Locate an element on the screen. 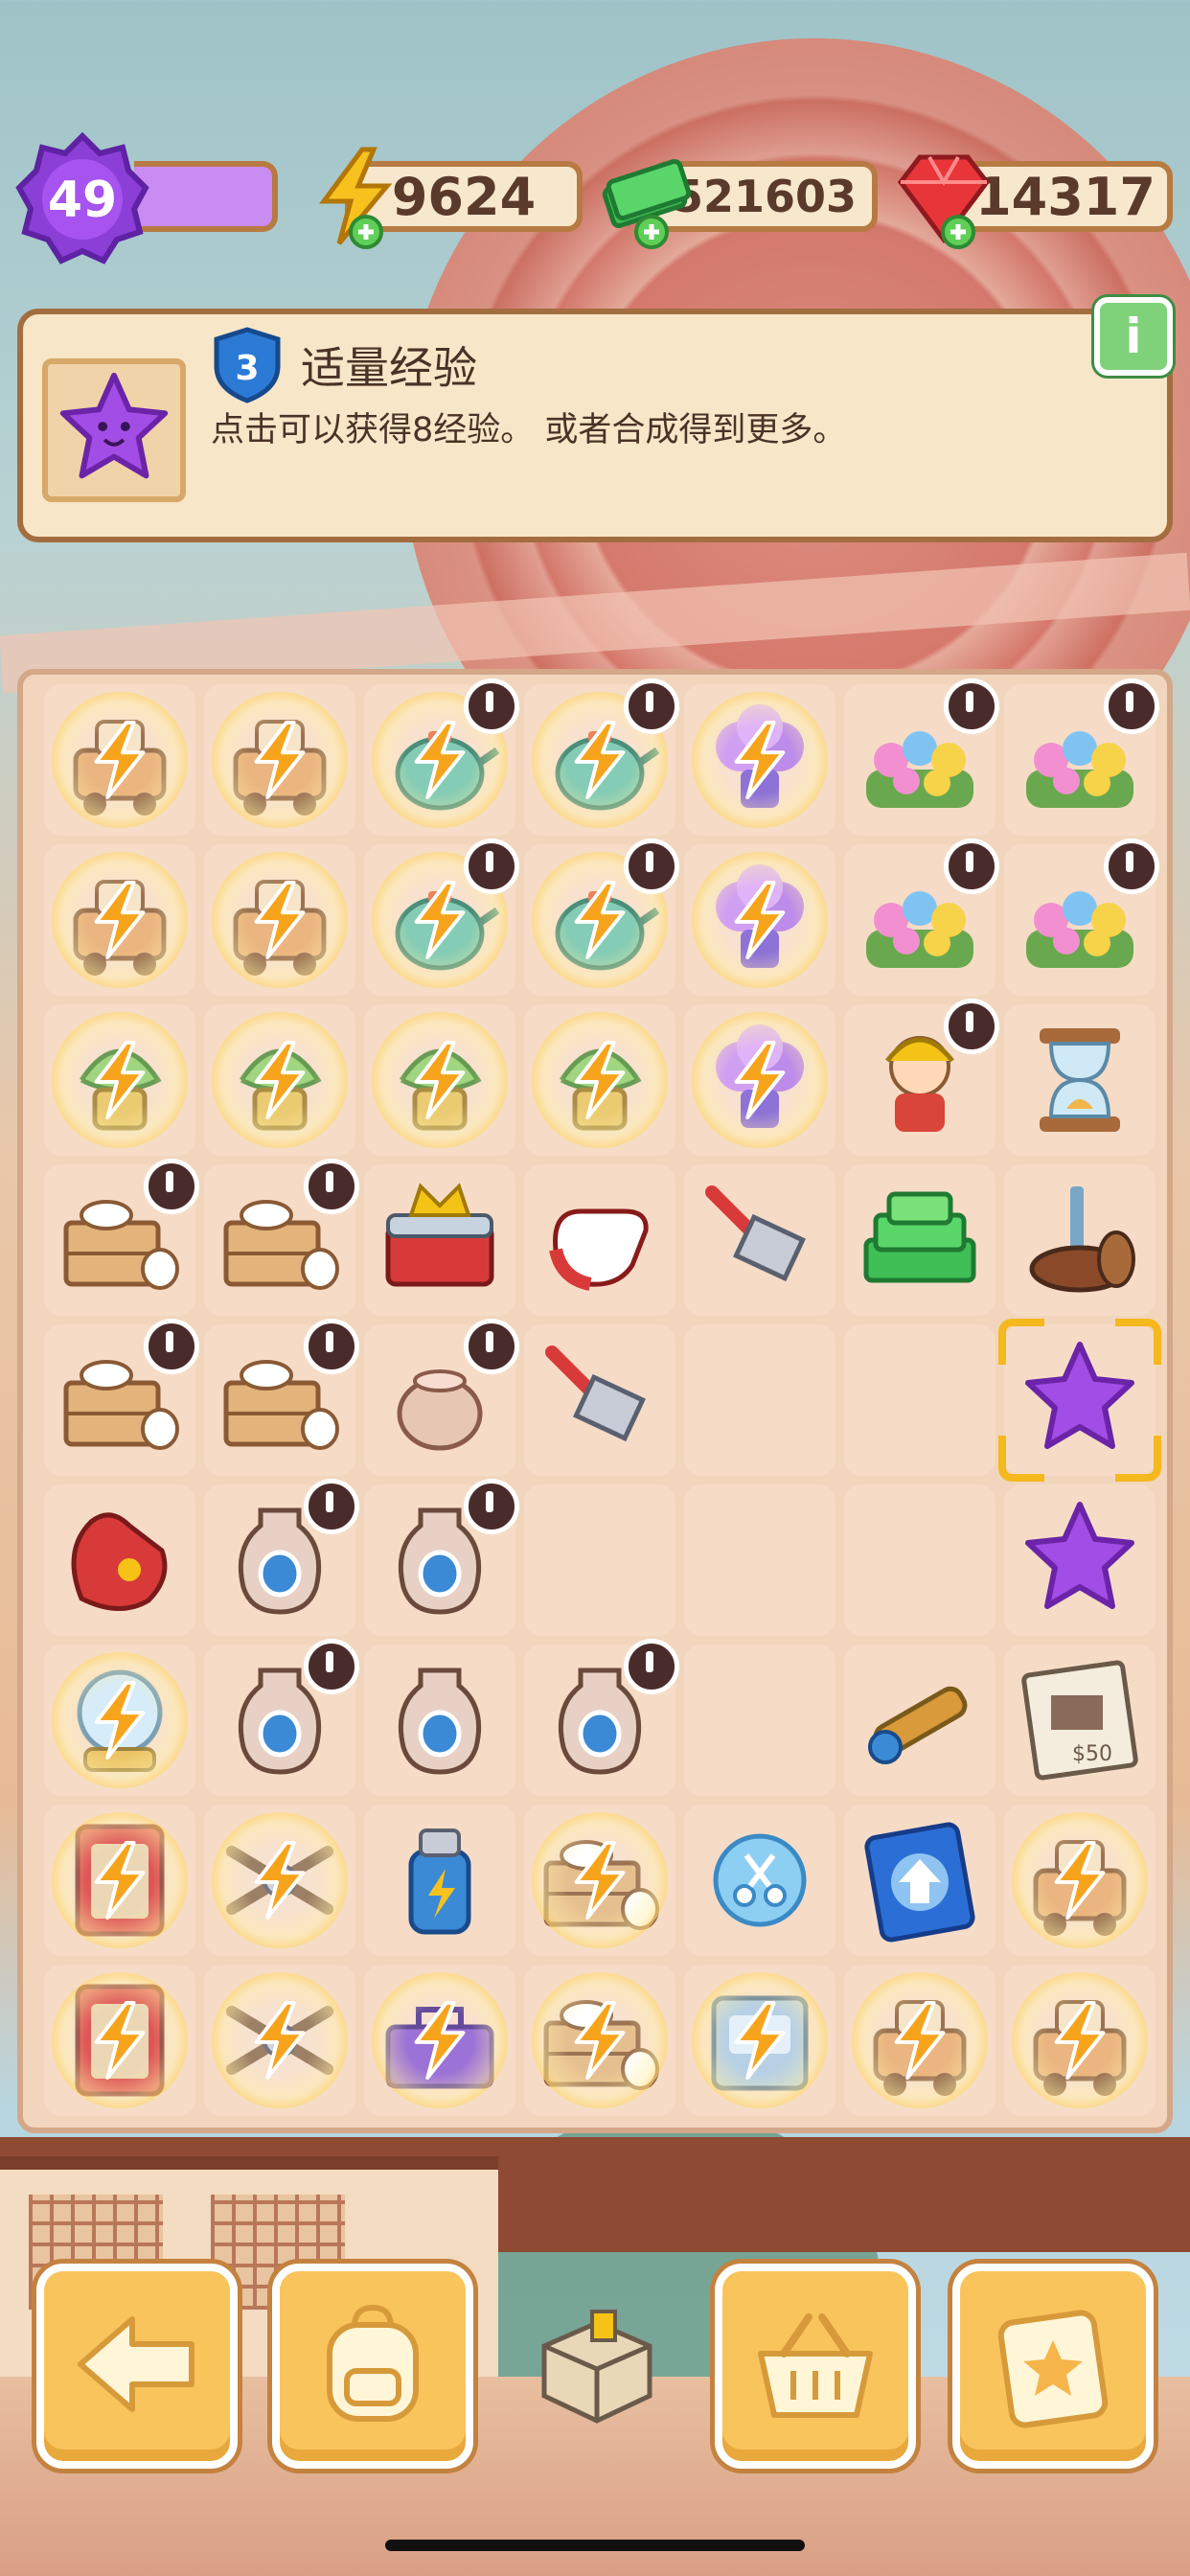 Image resolution: width=1190 pixels, height=2576 pixels. supply-box-button is located at coordinates (597, 2360).